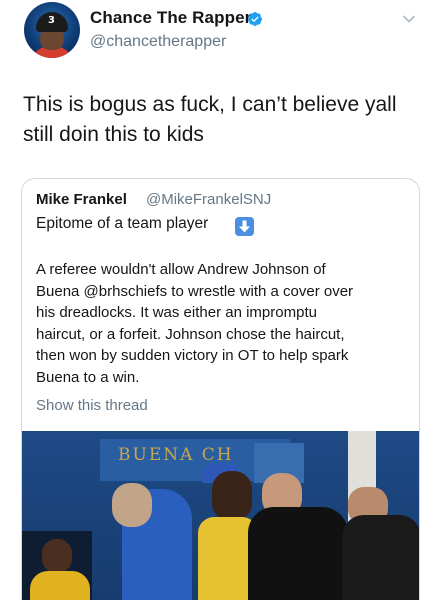  Describe the element at coordinates (255, 19) in the screenshot. I see `verified-badge-icon` at that location.